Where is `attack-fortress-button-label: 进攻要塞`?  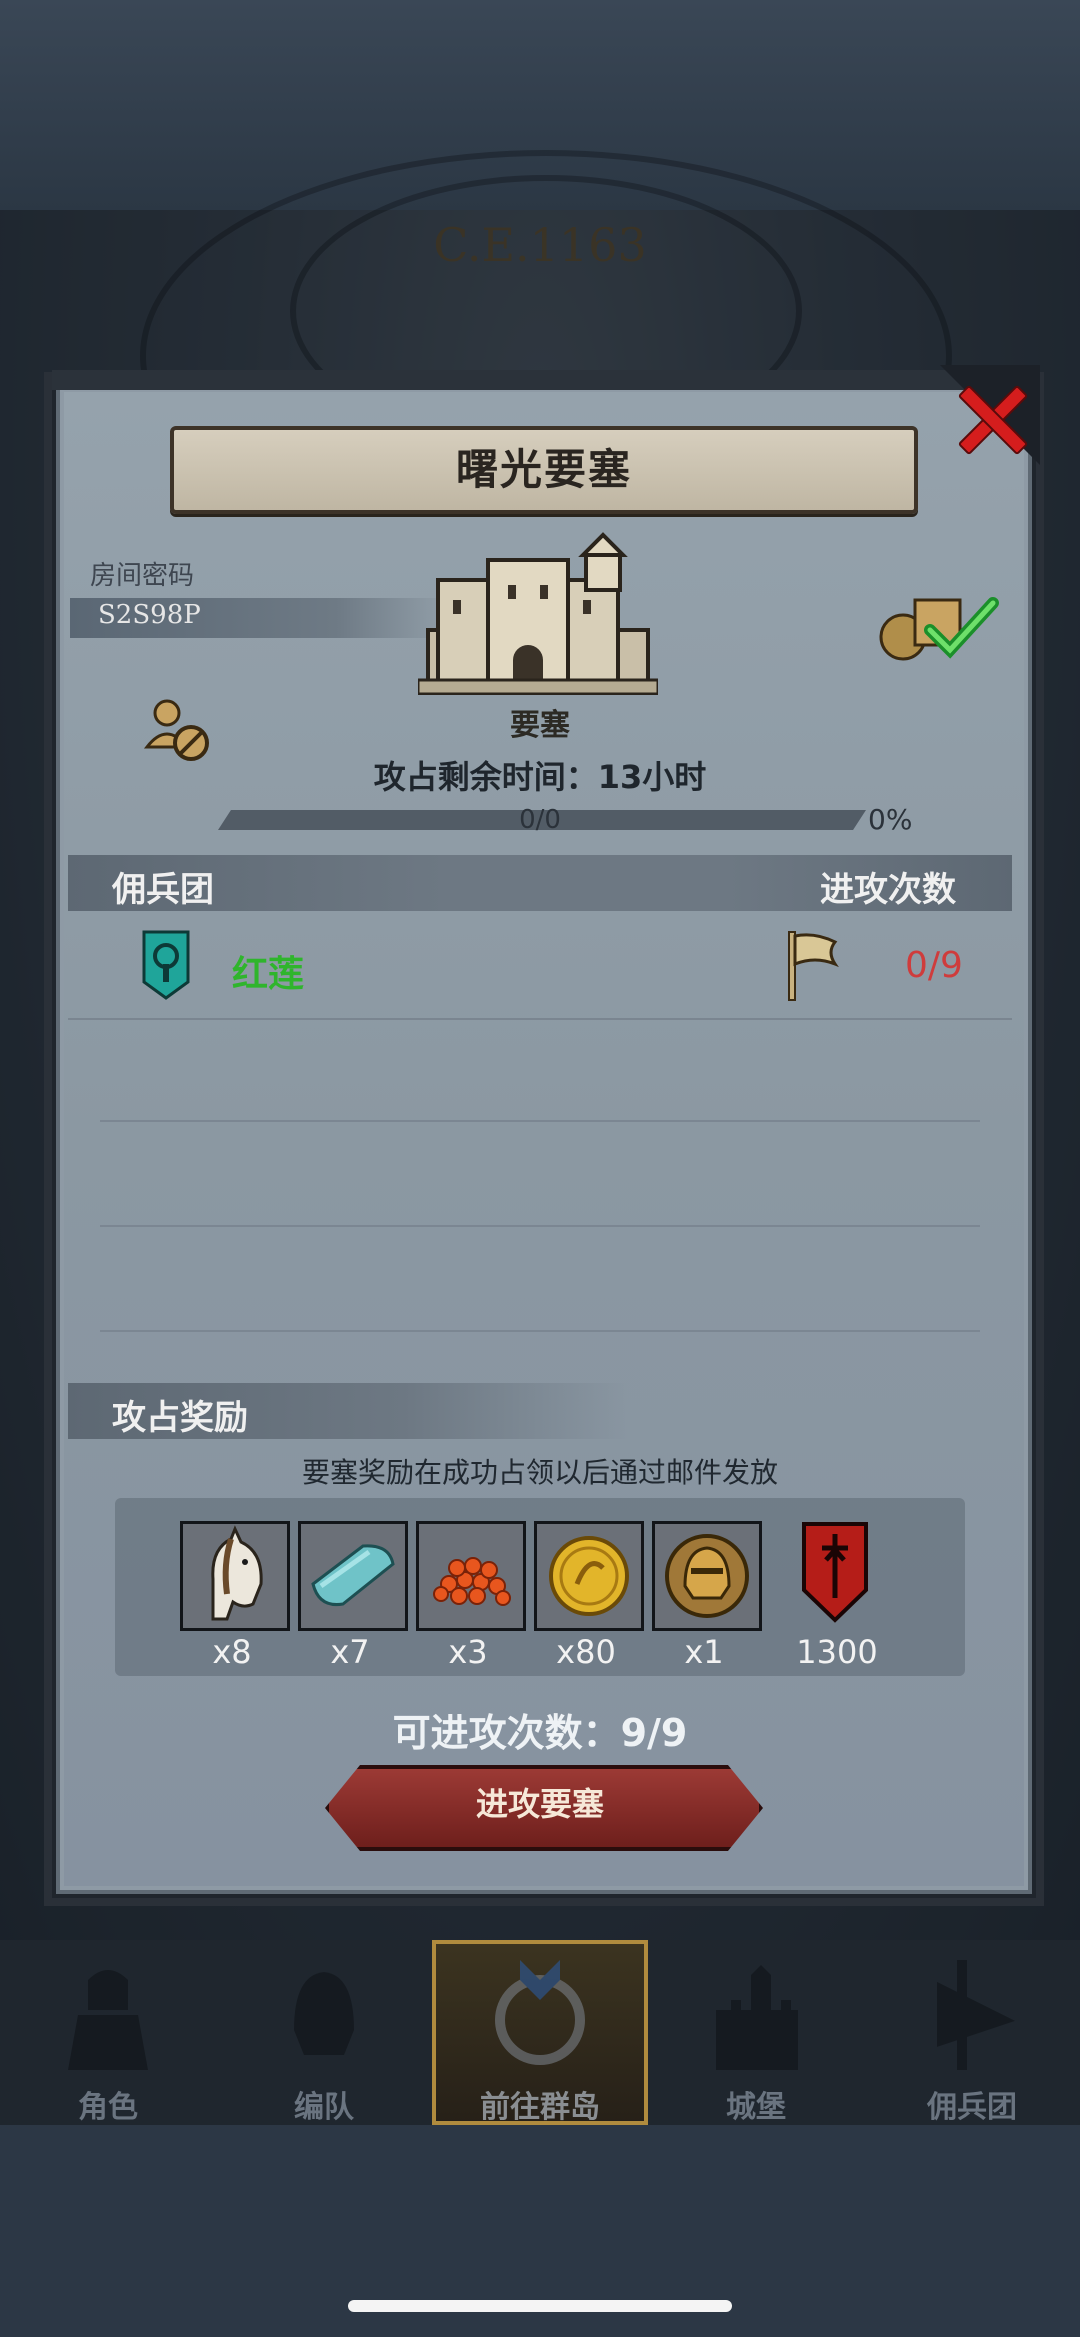
attack-fortress-button-label: 进攻要塞 is located at coordinates (540, 1804).